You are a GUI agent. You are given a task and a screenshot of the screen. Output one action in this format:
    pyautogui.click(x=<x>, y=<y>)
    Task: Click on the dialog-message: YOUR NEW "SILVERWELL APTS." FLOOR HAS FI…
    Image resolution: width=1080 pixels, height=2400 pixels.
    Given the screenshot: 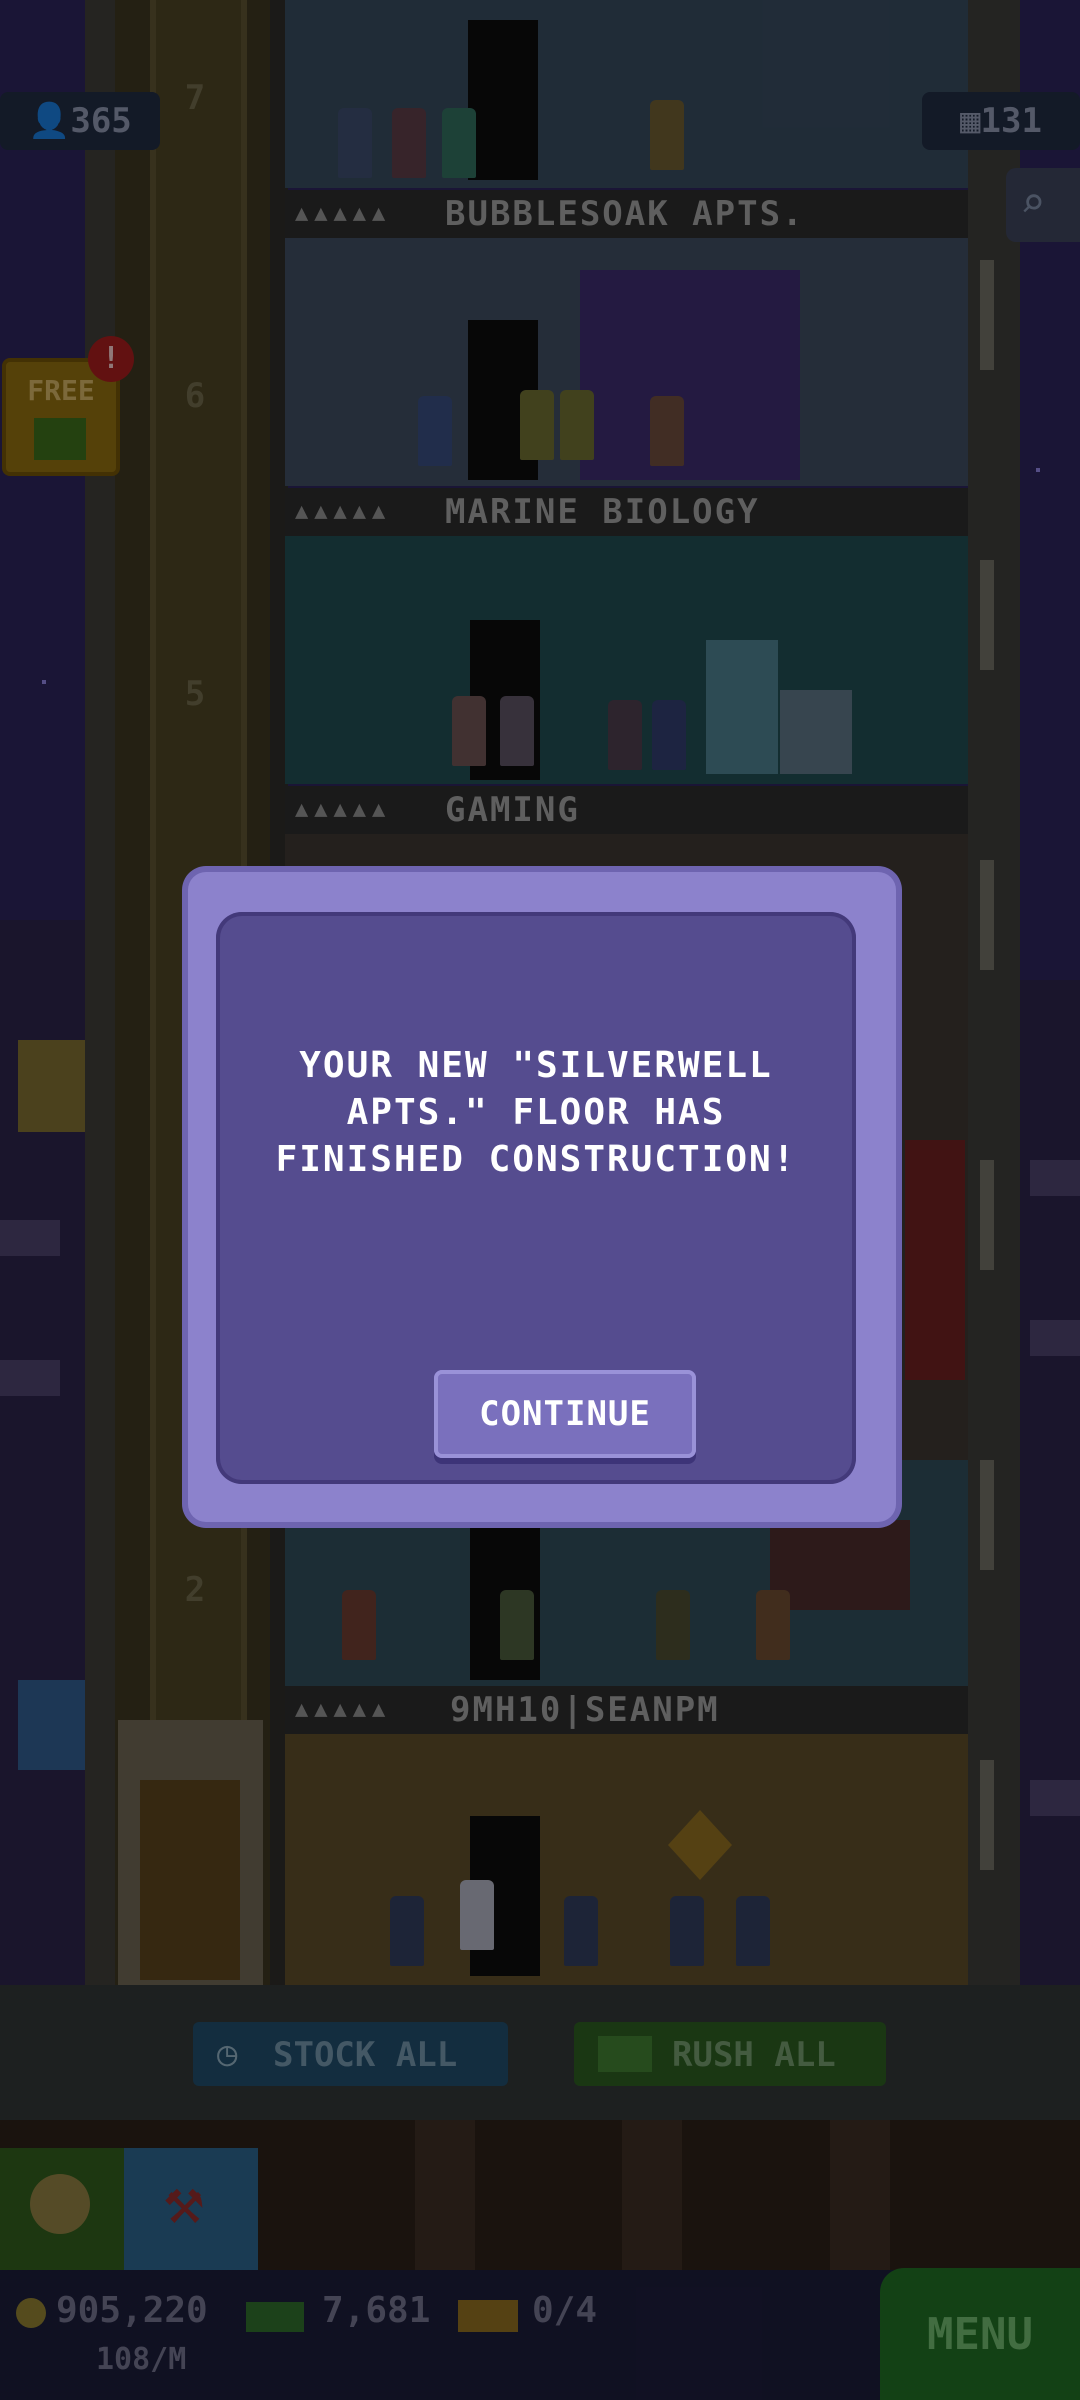 What is the action you would take?
    pyautogui.click(x=536, y=1112)
    